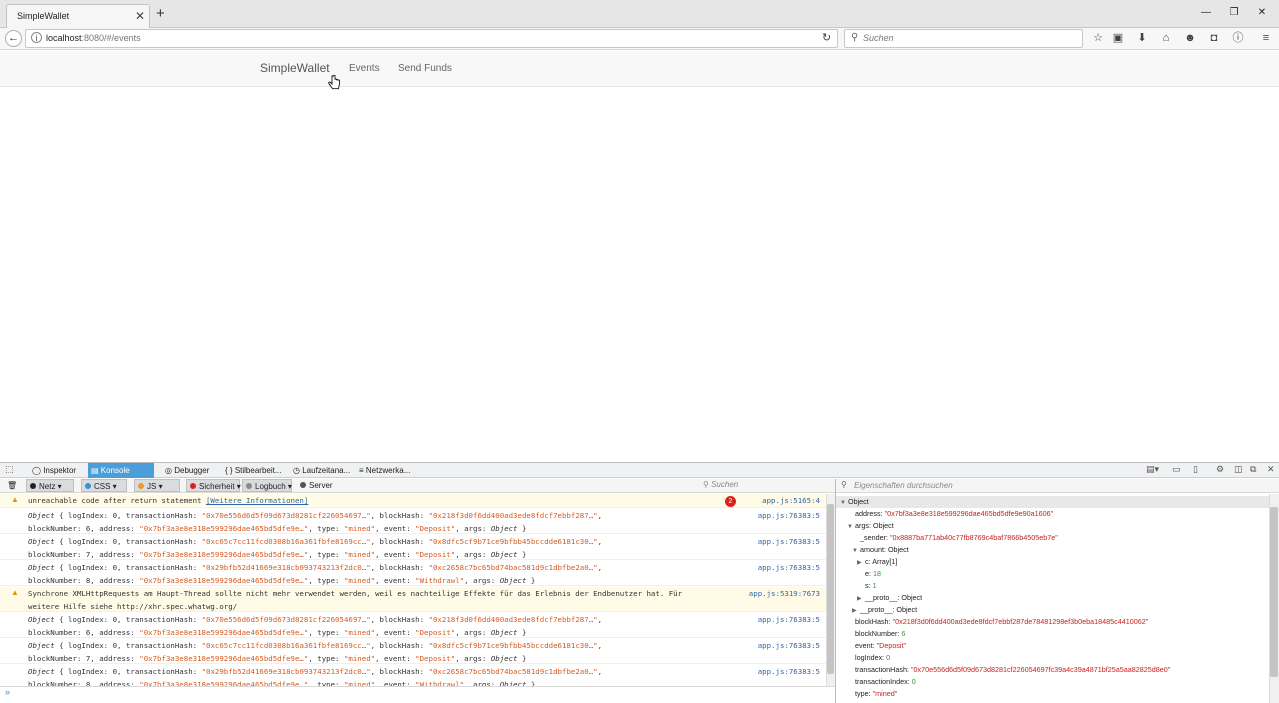  I want to click on filter-logbuch: Logbuch ▾, so click(267, 485).